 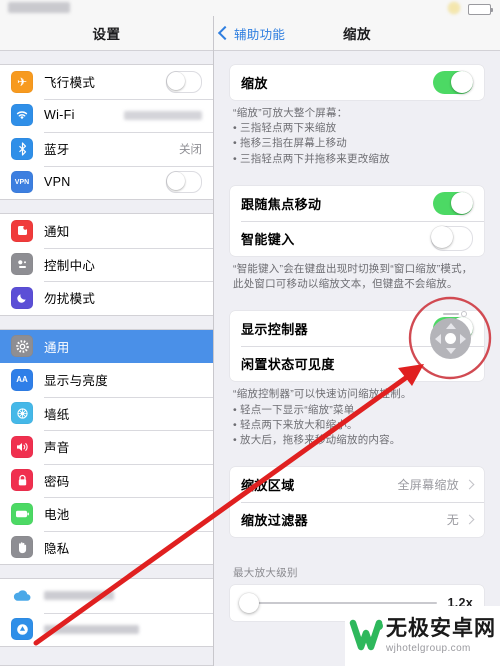 What do you see at coordinates (290, 113) in the screenshot?
I see `zoom-footnote-intro: “缩放”可放大整个屏幕：` at bounding box center [290, 113].